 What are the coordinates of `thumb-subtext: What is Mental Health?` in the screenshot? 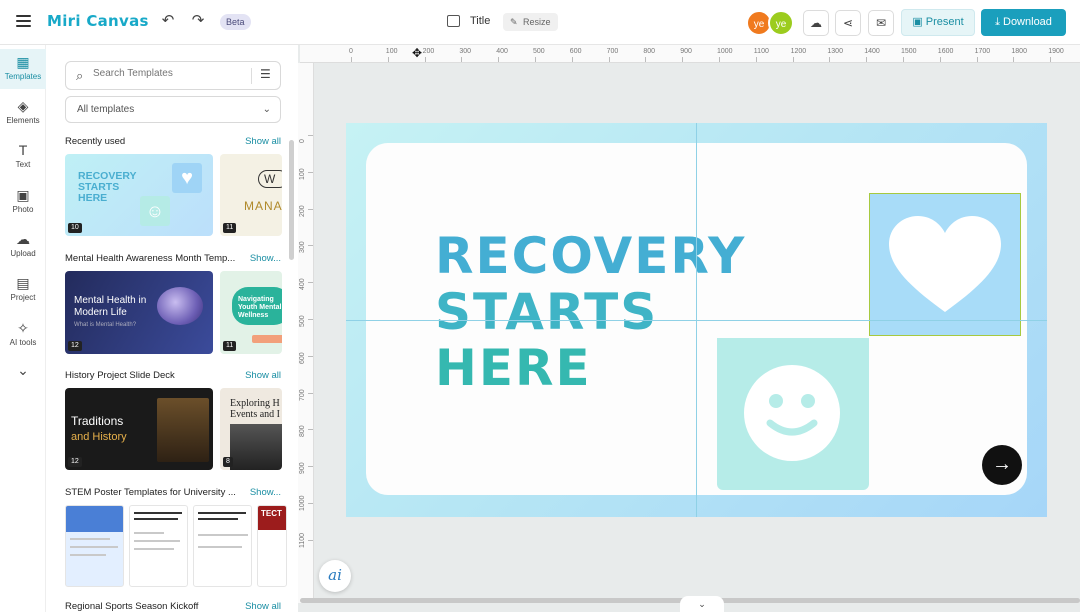 It's located at (105, 325).